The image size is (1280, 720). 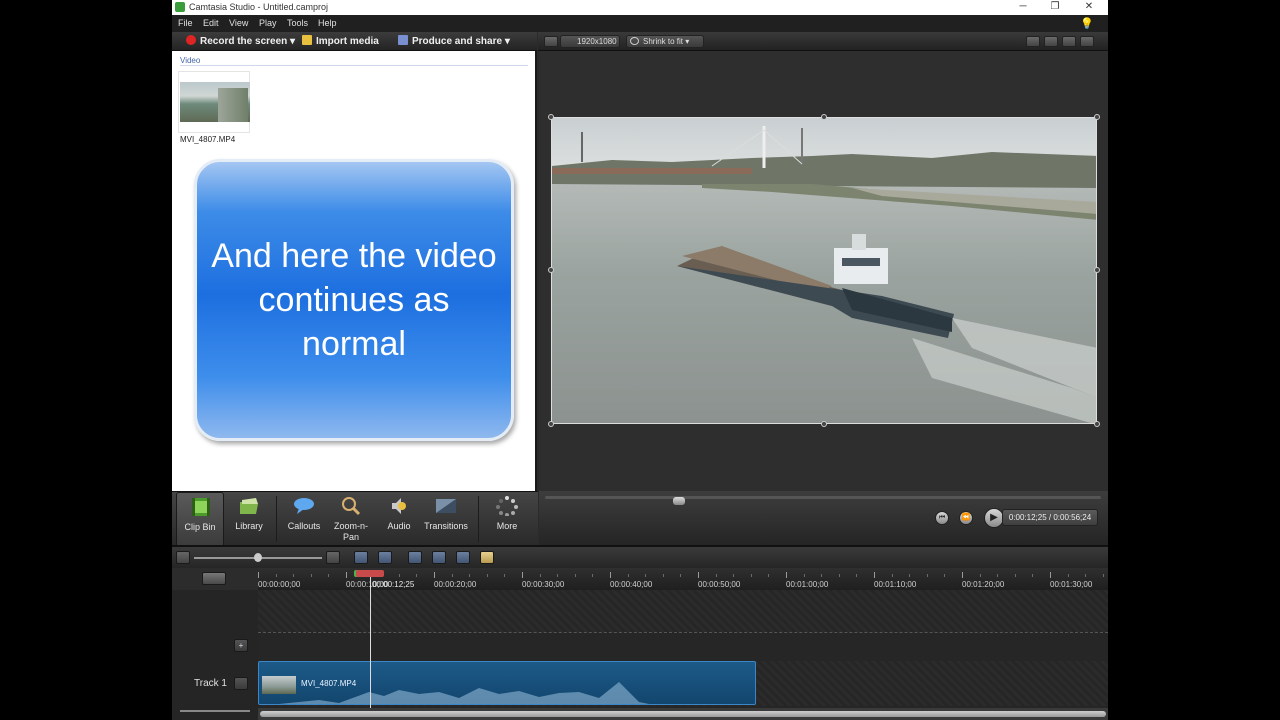 I want to click on editing-dimensions-icon, so click(x=551, y=41).